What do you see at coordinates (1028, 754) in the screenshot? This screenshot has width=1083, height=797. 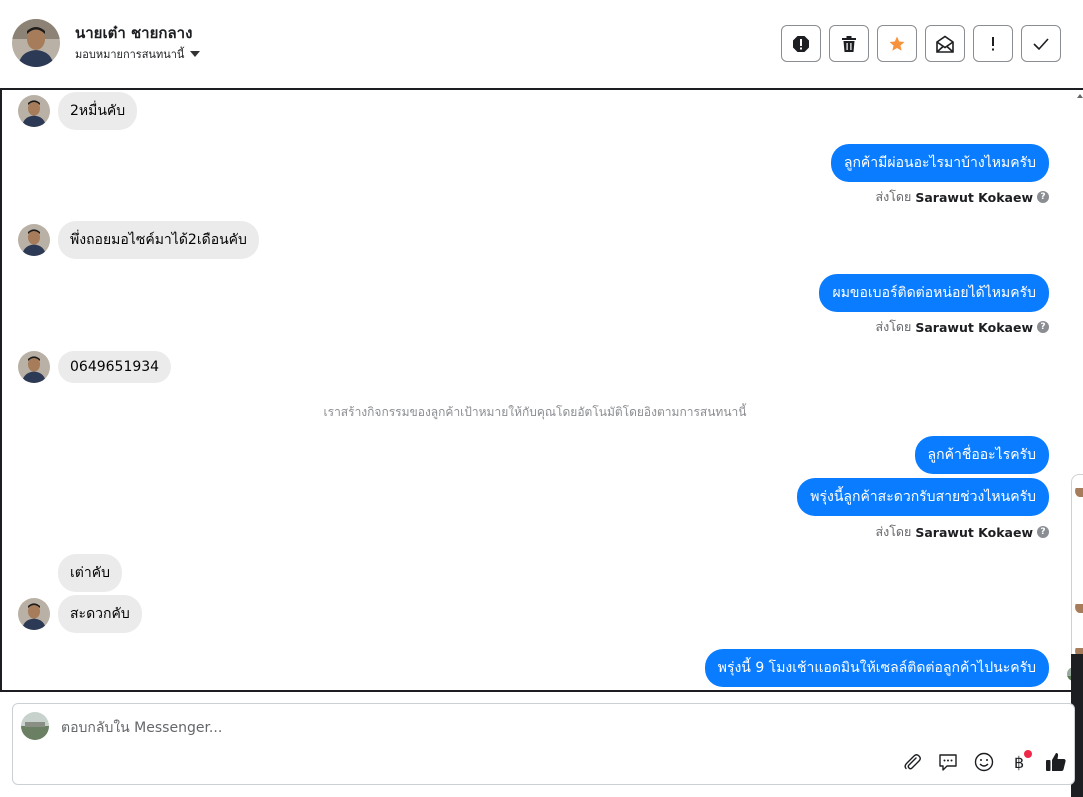 I see `notification-dot-icon` at bounding box center [1028, 754].